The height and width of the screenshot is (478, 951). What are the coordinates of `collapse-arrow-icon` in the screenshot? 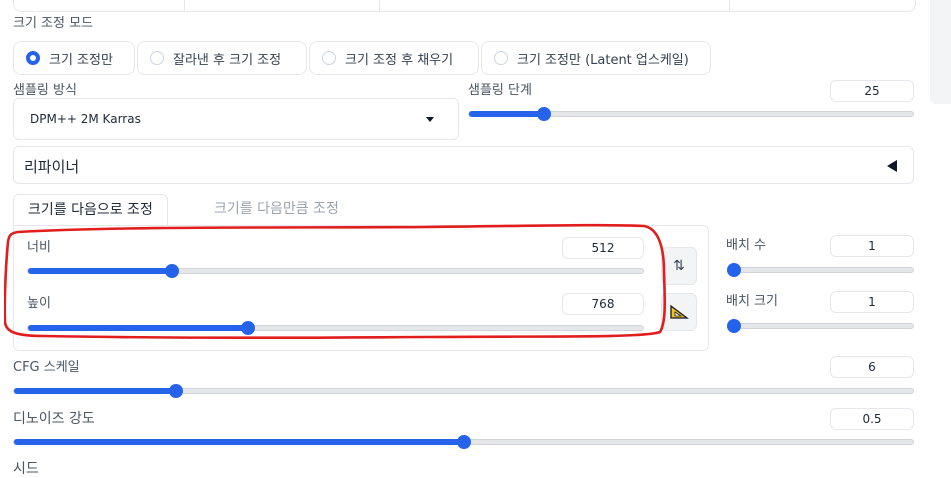 It's located at (892, 166).